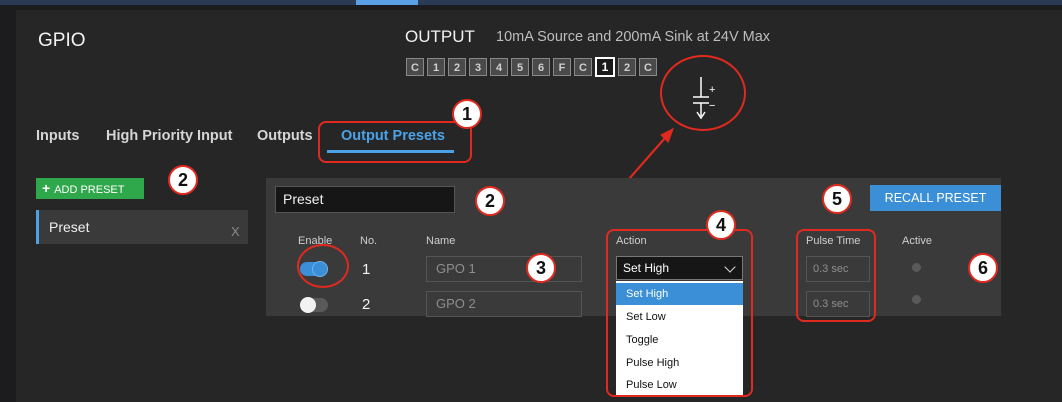 This screenshot has width=1062, height=402. Describe the element at coordinates (935, 198) in the screenshot. I see `recall-preset-button: RECALL PRESET` at that location.